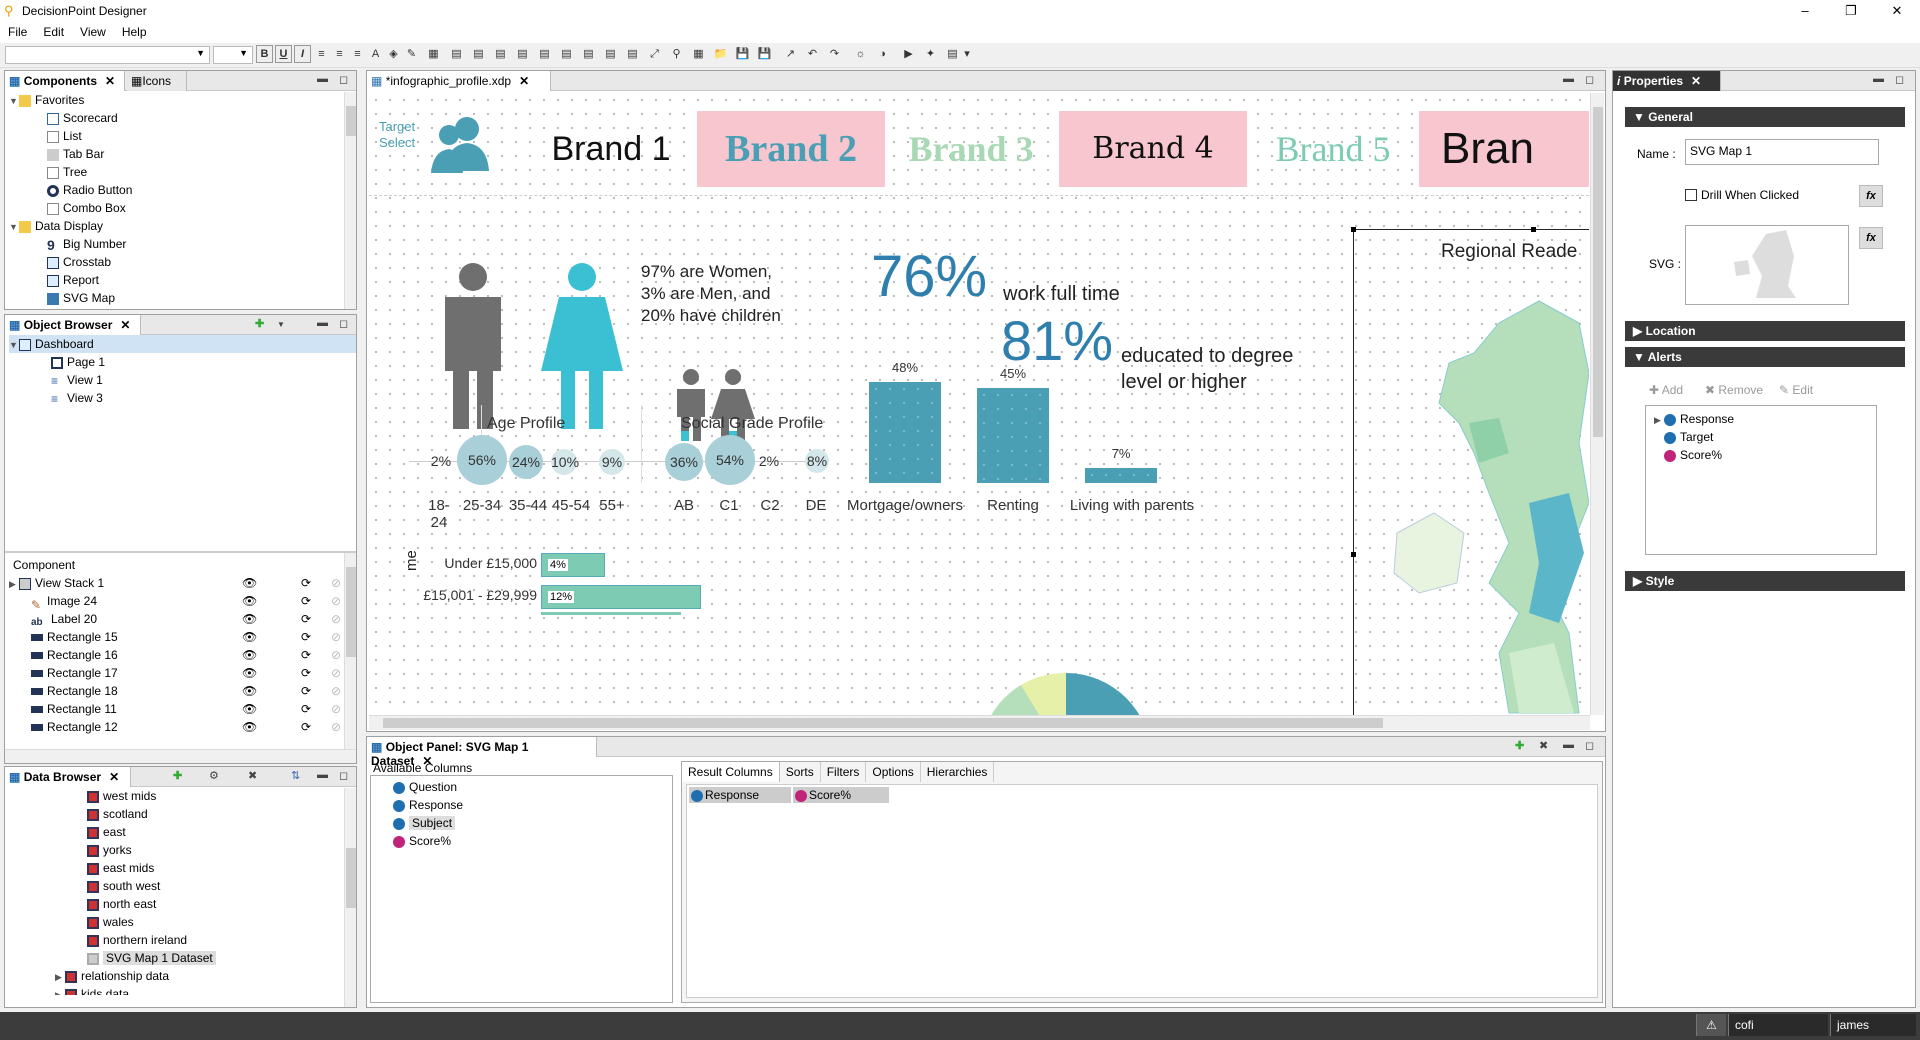 The image size is (1920, 1040). I want to click on tree-item-crosstab: Crosstab, so click(182, 262).